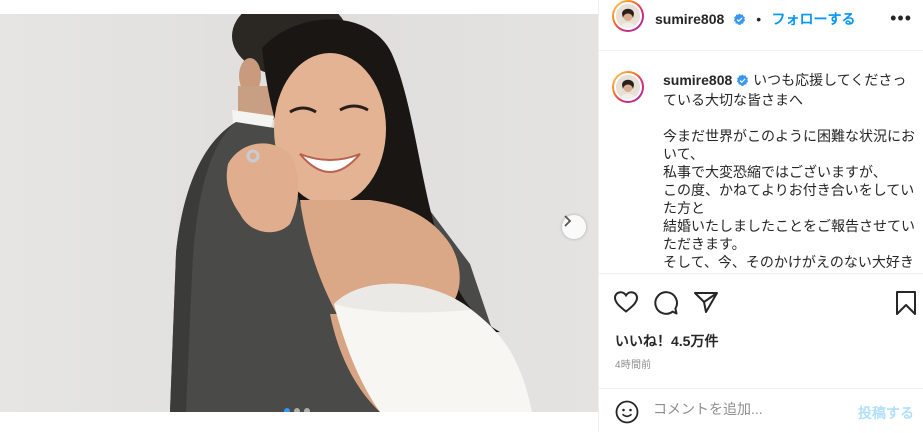  Describe the element at coordinates (761, 303) in the screenshot. I see `action-bar` at that location.